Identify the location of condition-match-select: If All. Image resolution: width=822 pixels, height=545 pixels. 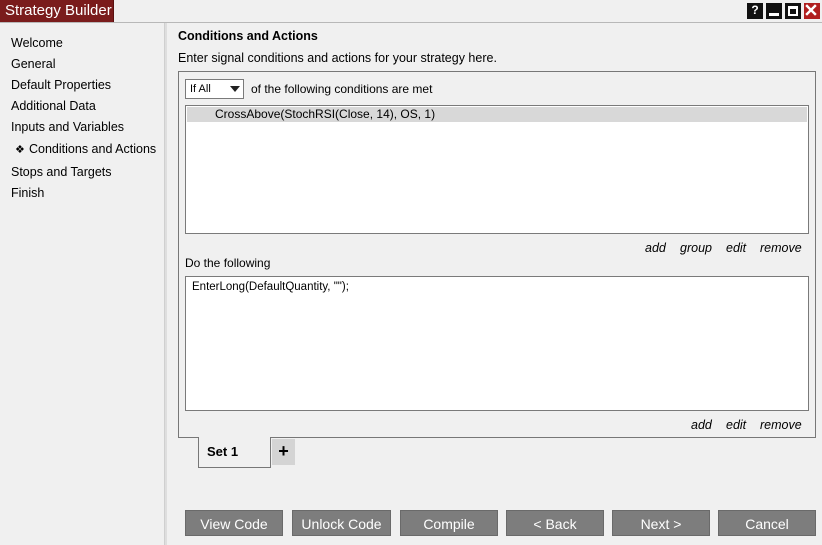
(214, 89).